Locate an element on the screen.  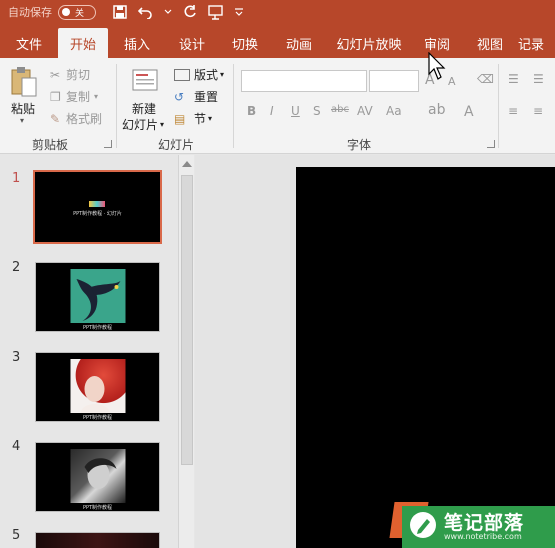
bird-illustration is located at coordinates (97, 296).